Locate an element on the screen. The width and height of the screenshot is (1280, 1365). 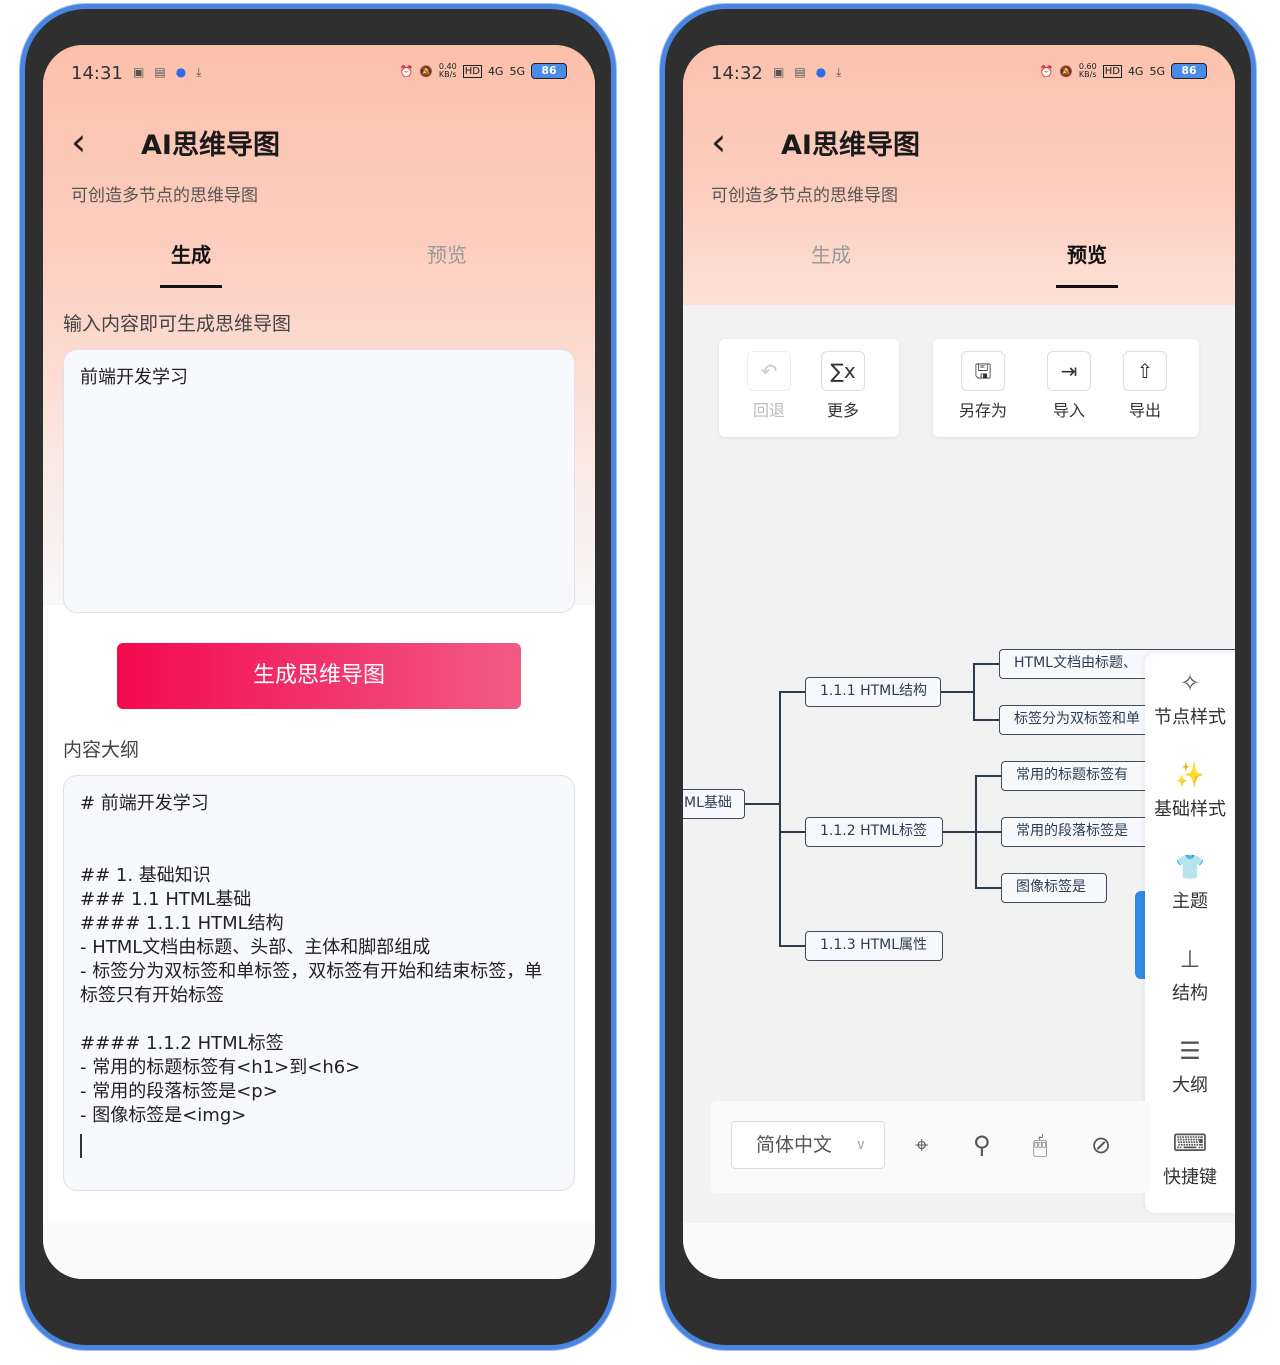
status-right-icons: ⏰ 🔕 0.40 KB/s HD 4G 5G 86 is located at coordinates (483, 71).